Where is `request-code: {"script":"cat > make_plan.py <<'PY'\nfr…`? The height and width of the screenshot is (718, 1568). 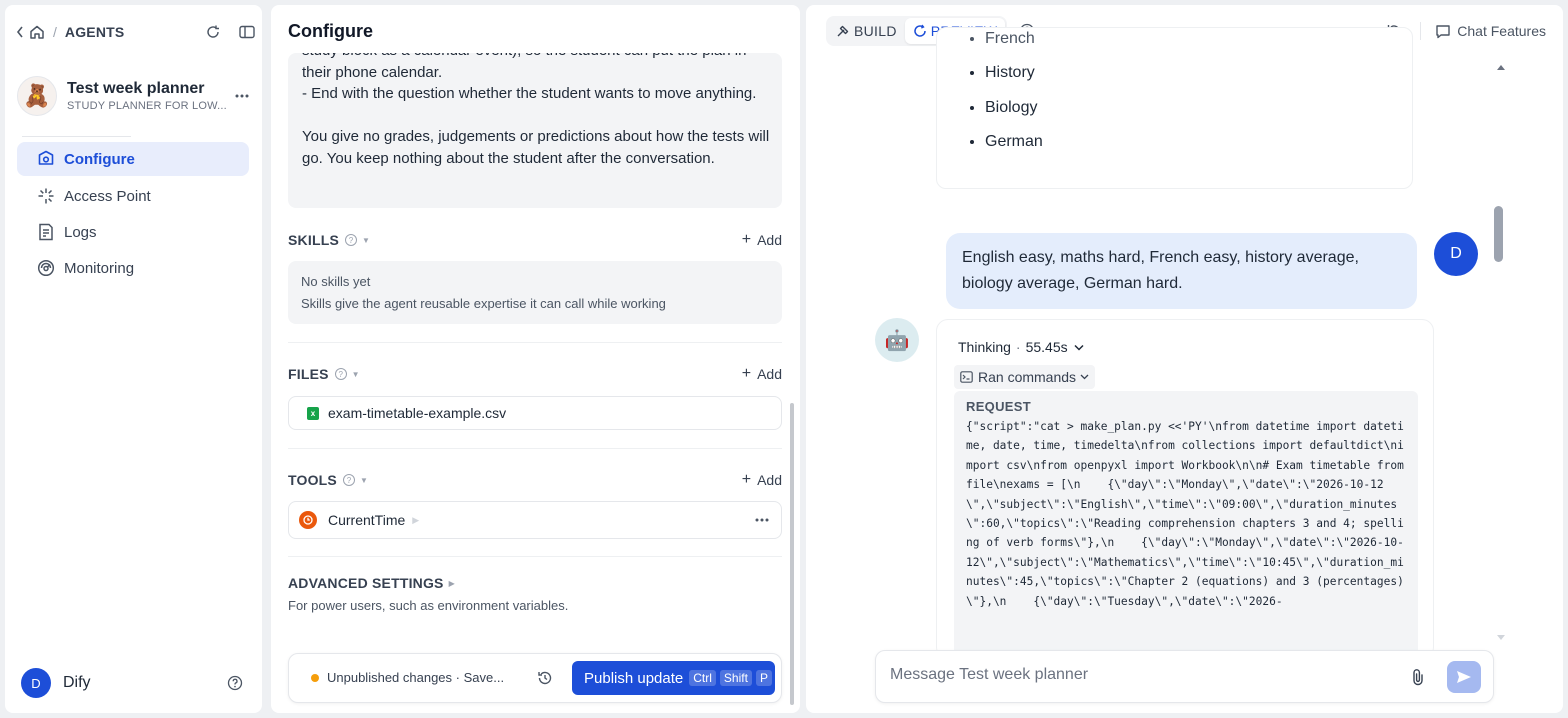
request-code: {"script":"cat > make_plan.py <<'PY'\nfr… is located at coordinates (1188, 514).